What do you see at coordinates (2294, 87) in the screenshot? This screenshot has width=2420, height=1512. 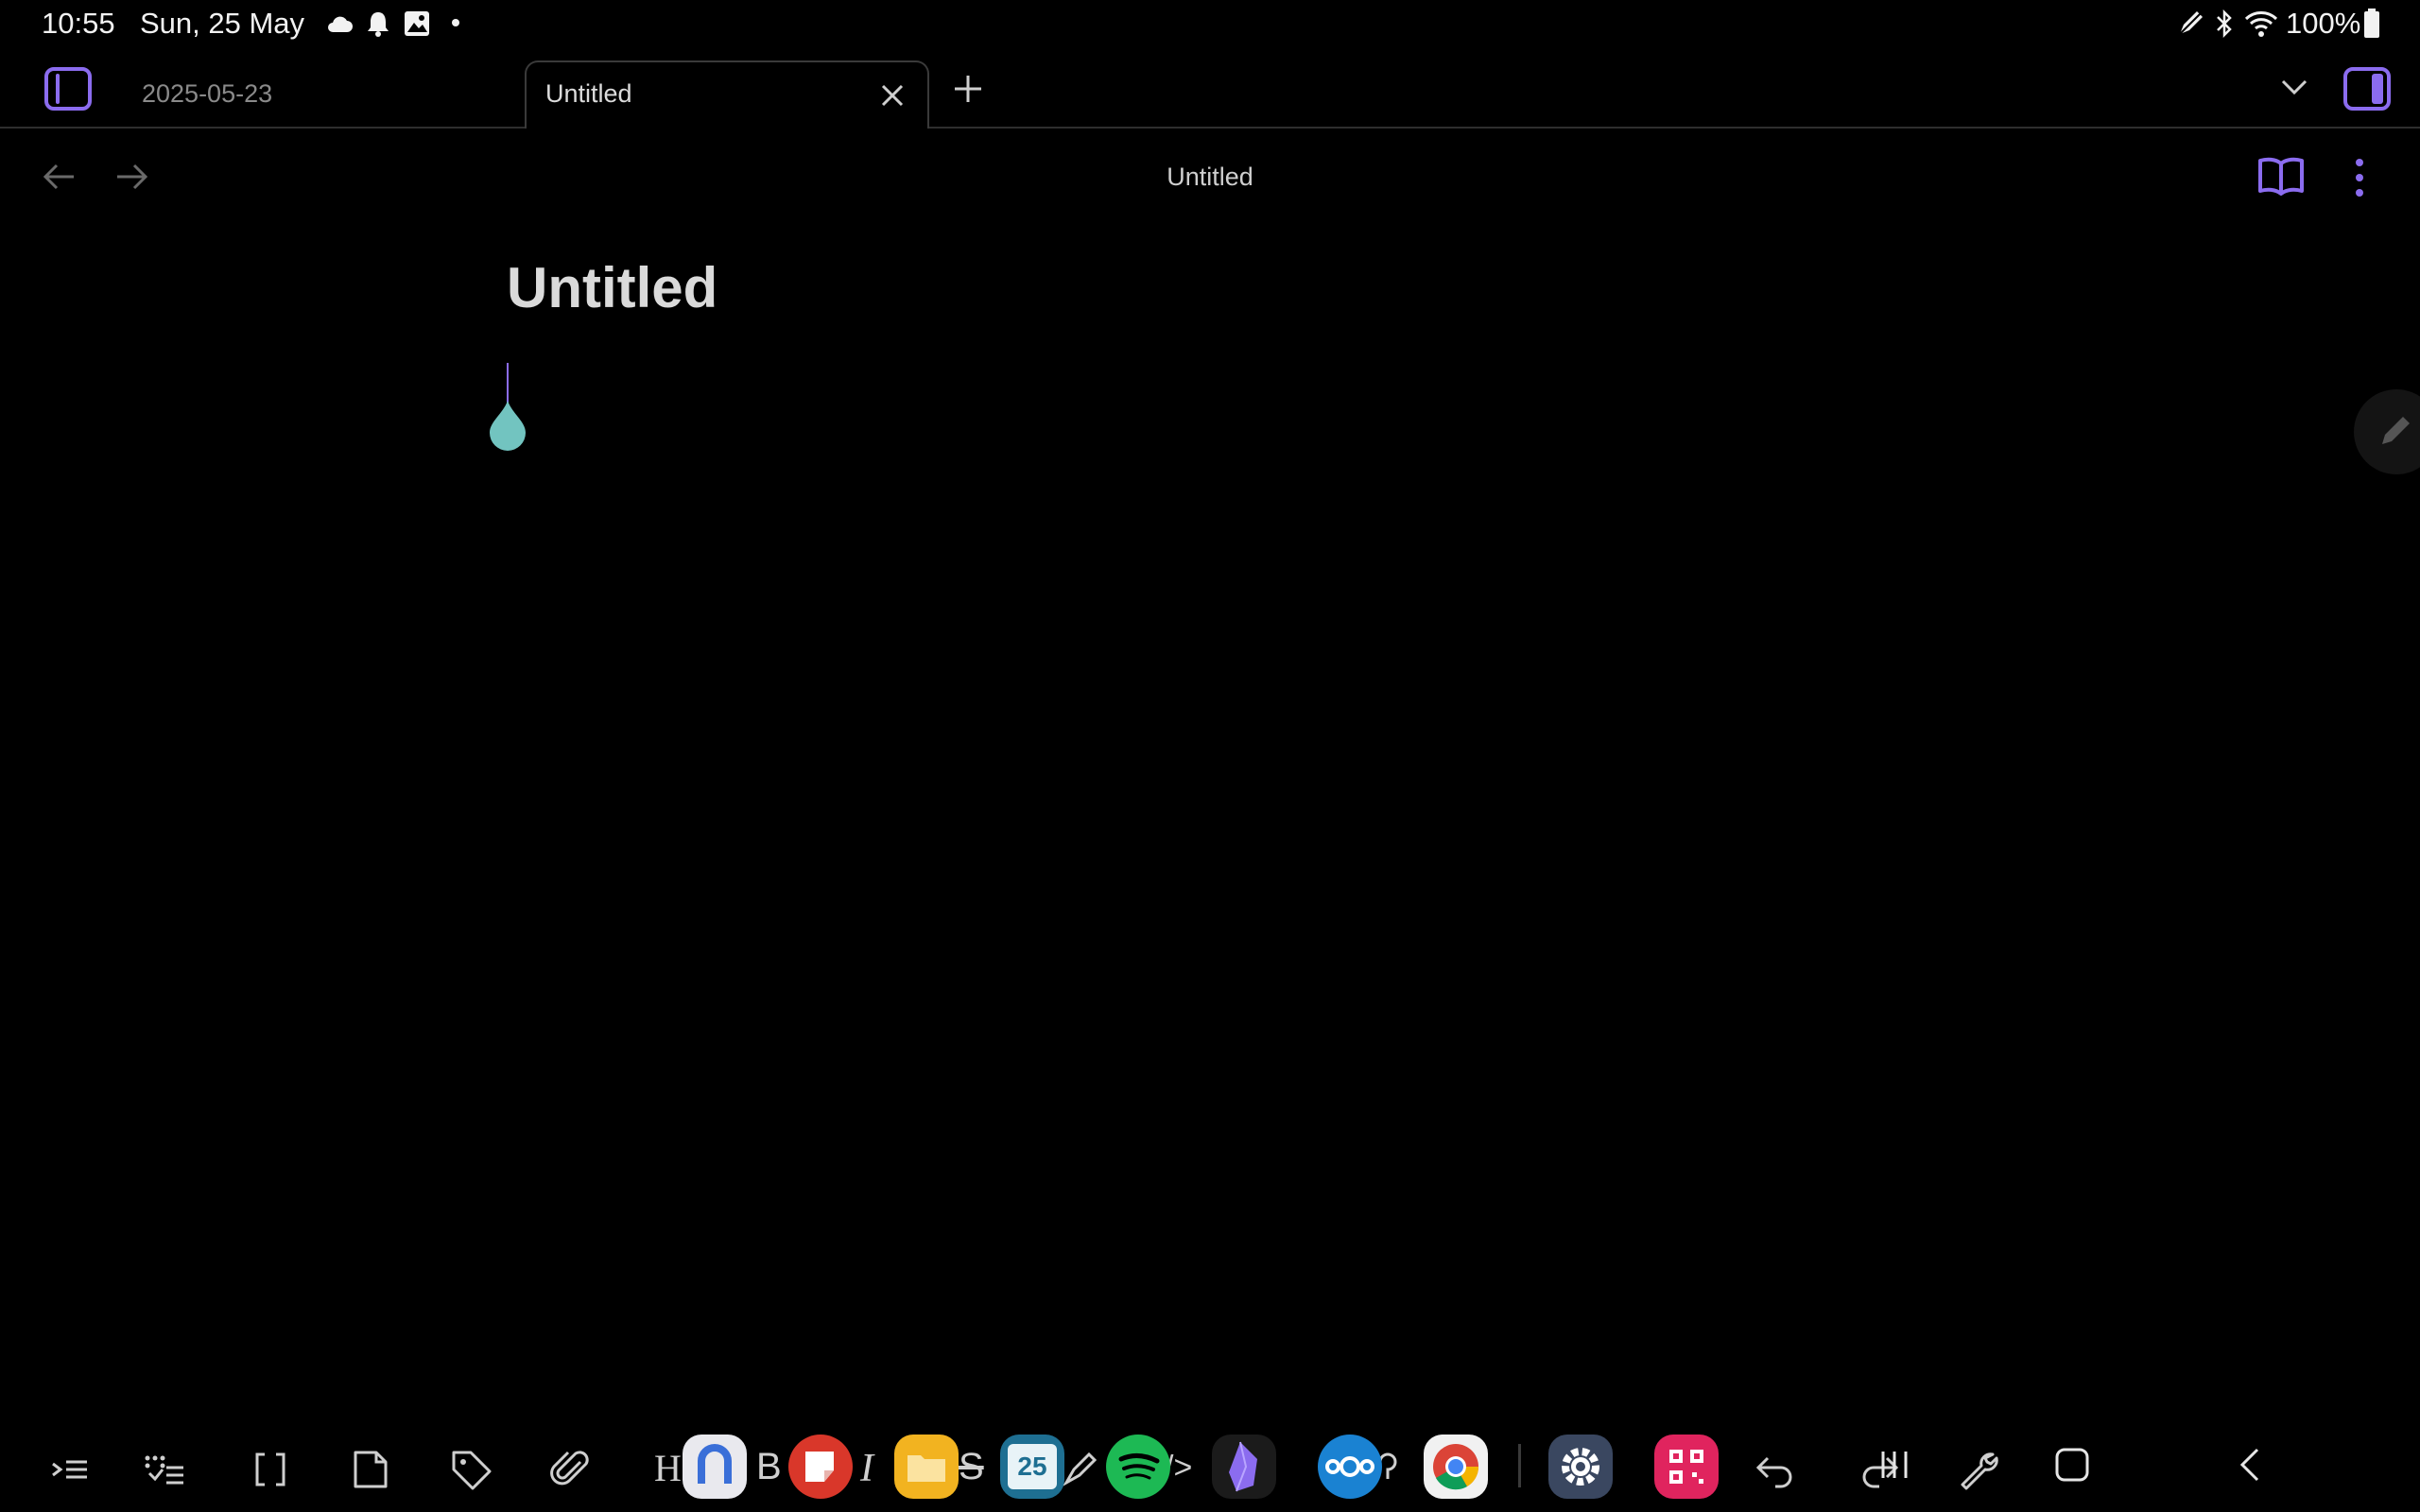 I see `chevron-down-icon` at bounding box center [2294, 87].